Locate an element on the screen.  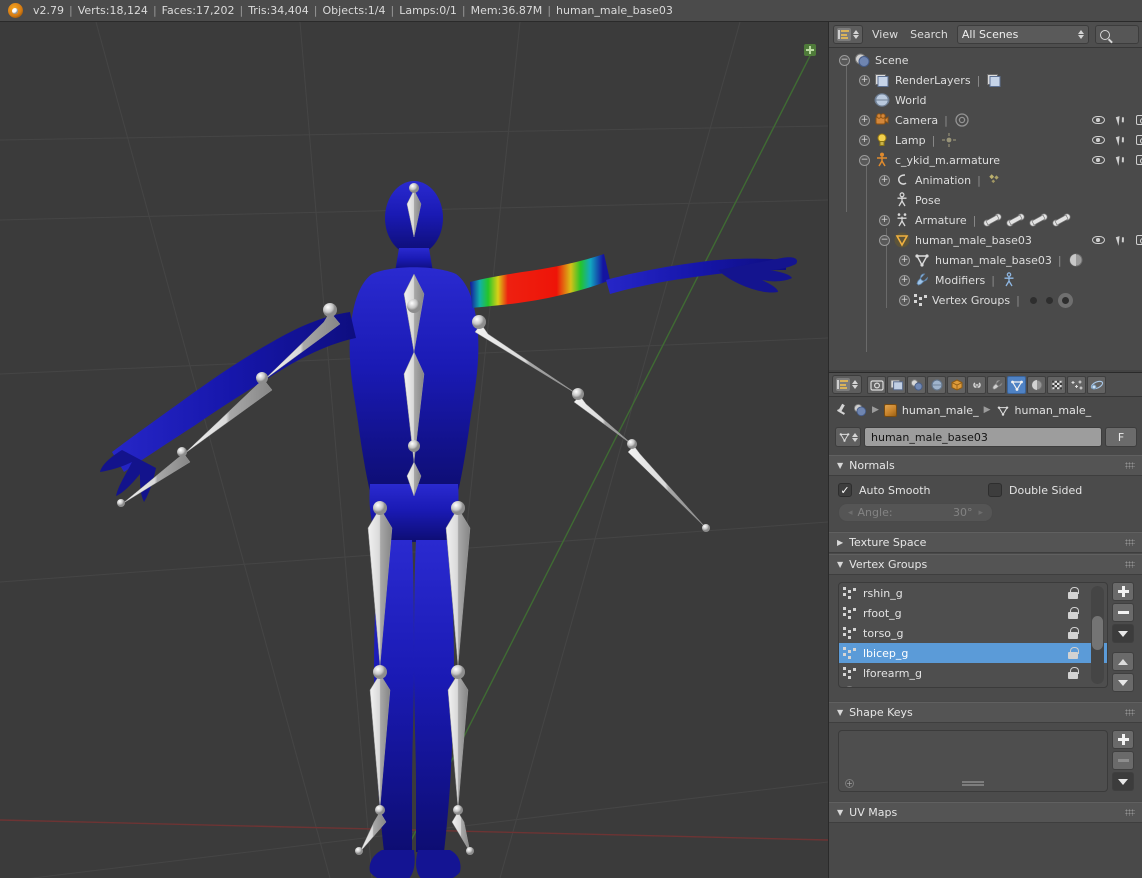
tree-row-vertex-groups: + Vertex Groups | is located at coordinates (985, 300).